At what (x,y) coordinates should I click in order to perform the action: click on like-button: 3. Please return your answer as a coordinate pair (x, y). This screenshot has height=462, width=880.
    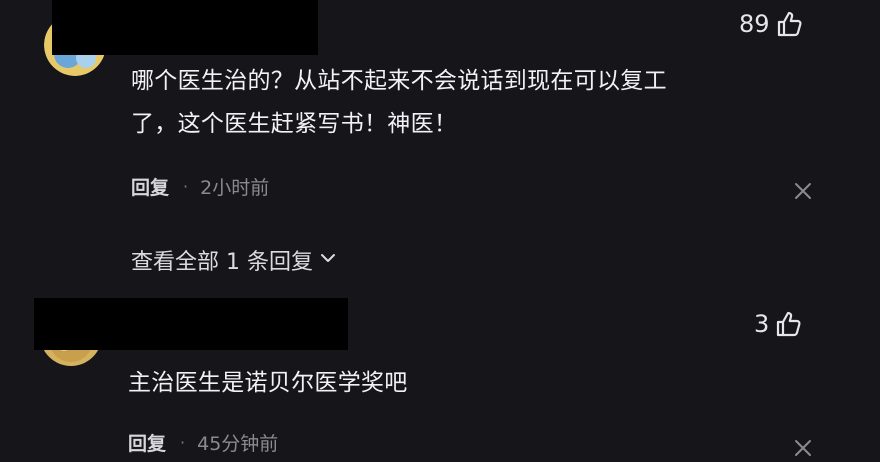
    Looking at the image, I should click on (778, 324).